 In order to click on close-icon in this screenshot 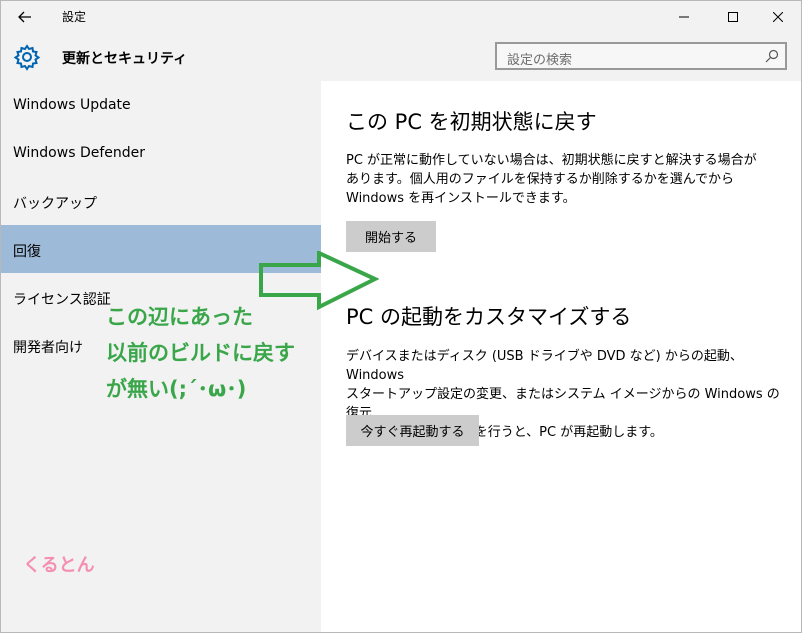, I will do `click(778, 17)`.